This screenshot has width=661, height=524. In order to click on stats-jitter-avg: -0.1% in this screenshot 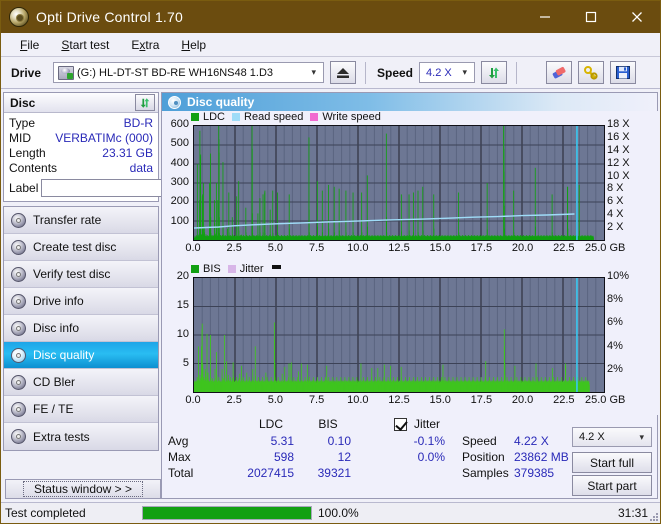, I will do `click(429, 441)`.